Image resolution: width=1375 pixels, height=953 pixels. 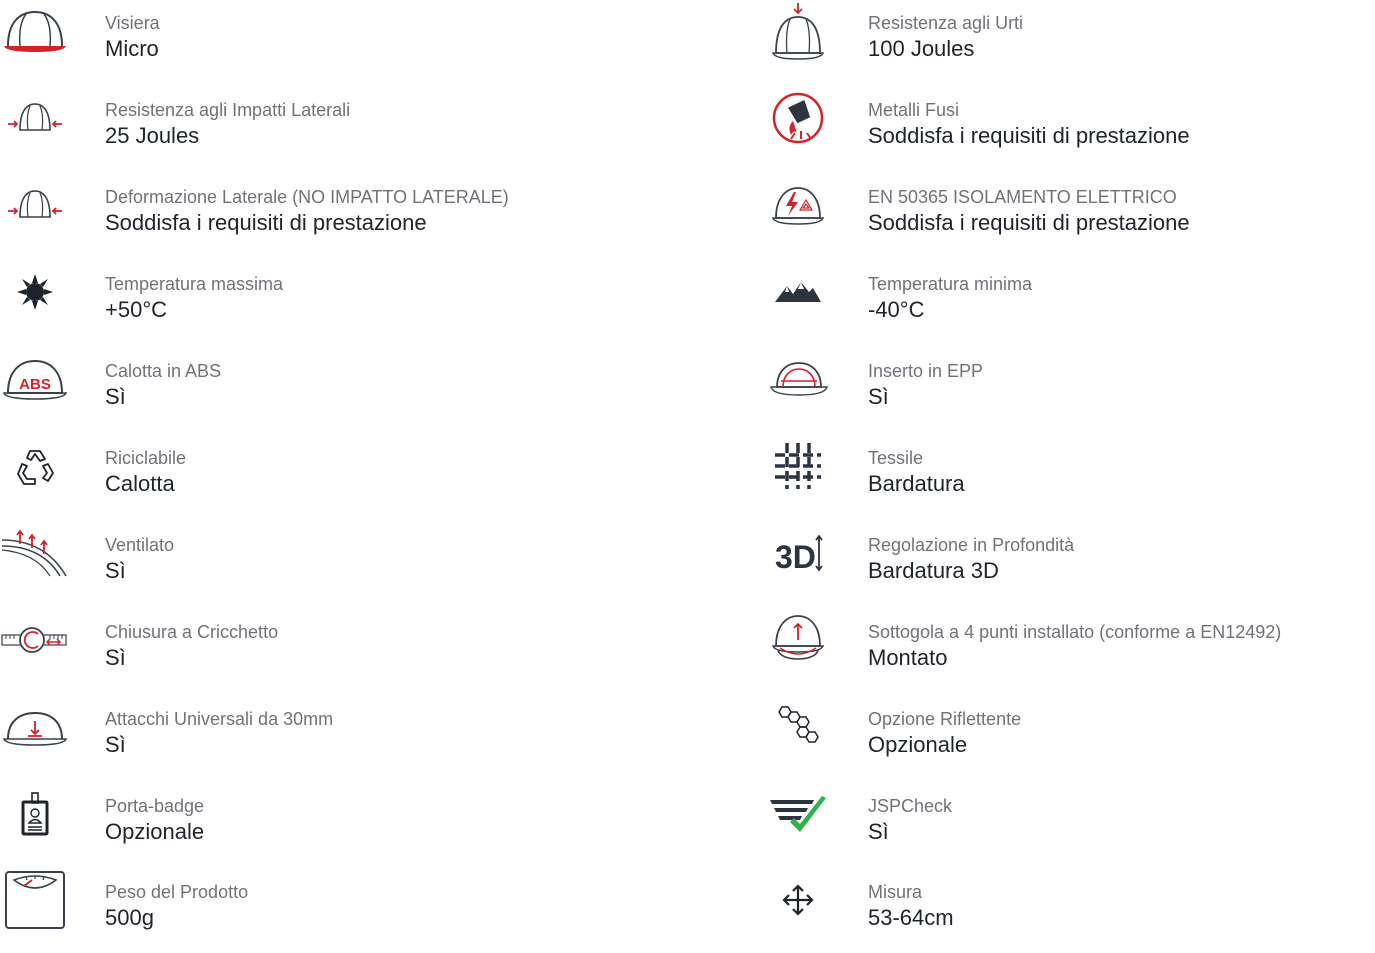 I want to click on spec-value: Calotta, so click(x=140, y=483).